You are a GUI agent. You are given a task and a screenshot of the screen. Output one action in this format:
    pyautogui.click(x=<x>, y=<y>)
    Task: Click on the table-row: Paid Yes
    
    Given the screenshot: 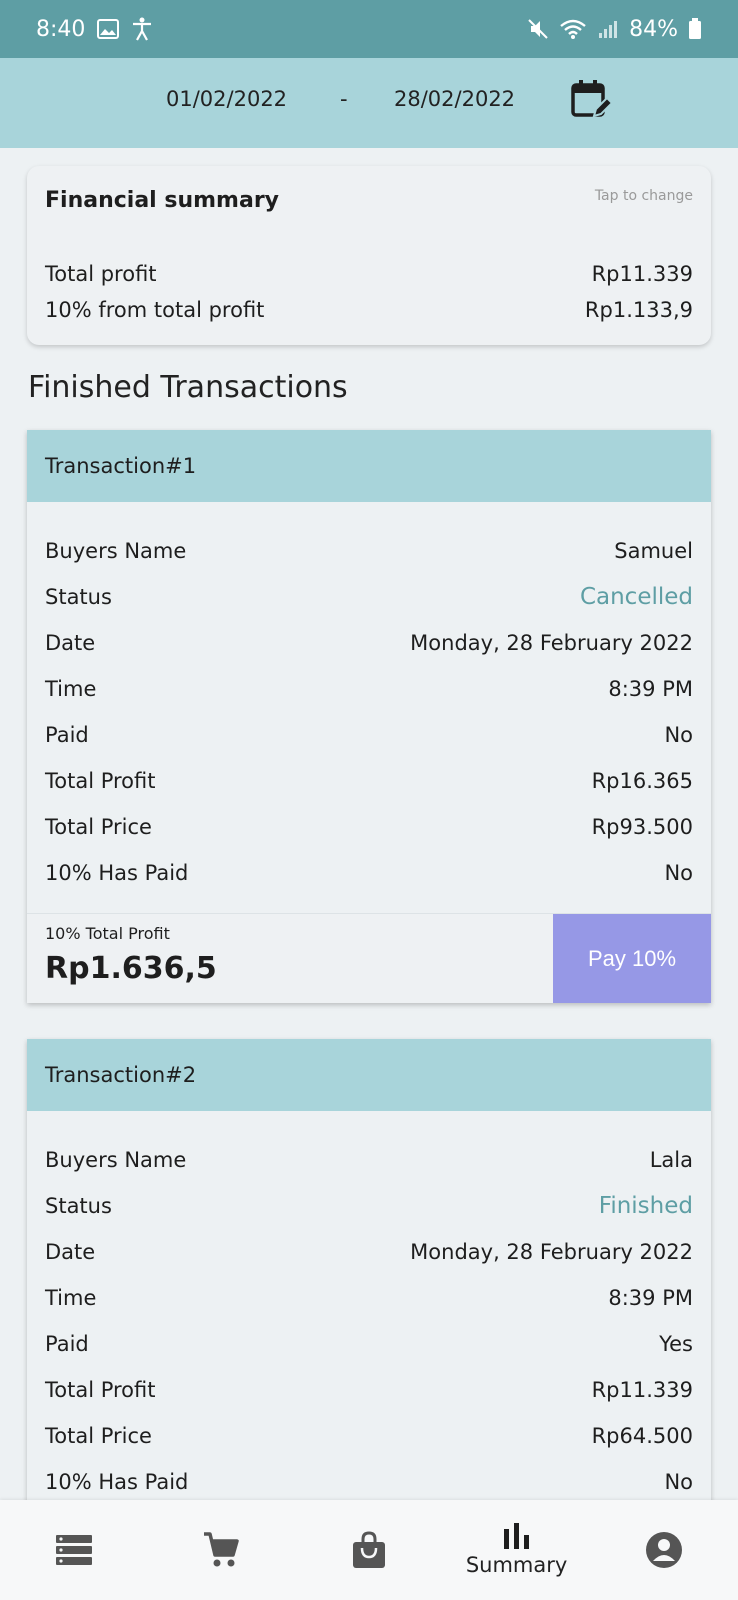 What is the action you would take?
    pyautogui.click(x=369, y=1344)
    